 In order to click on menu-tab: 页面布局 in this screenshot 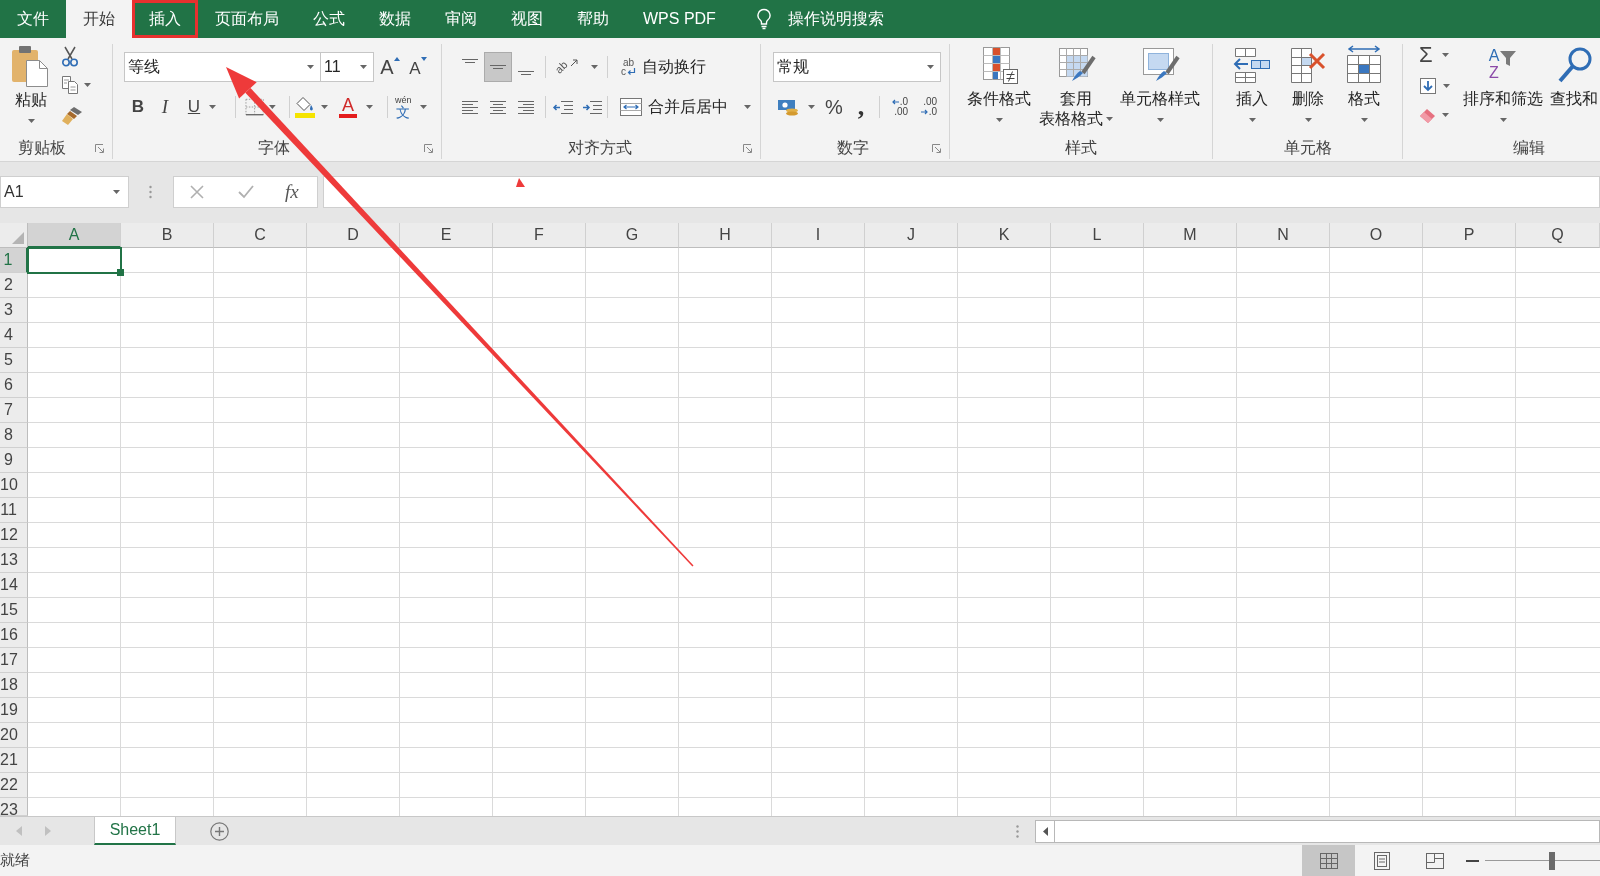, I will do `click(247, 19)`.